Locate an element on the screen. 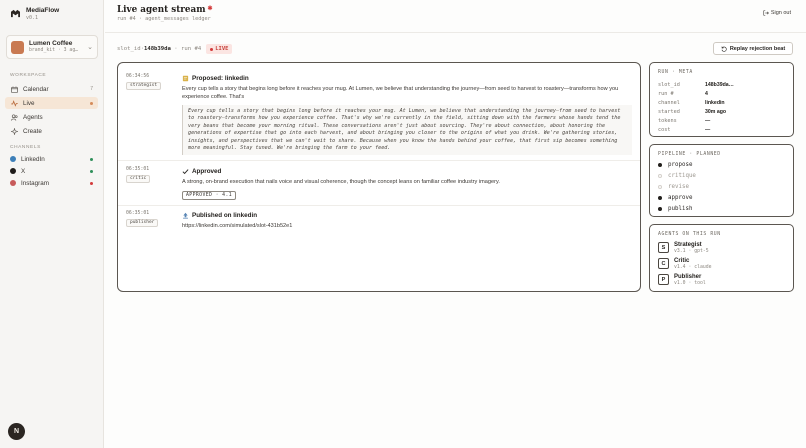  agent-version: v1.0 · tool is located at coordinates (690, 283).